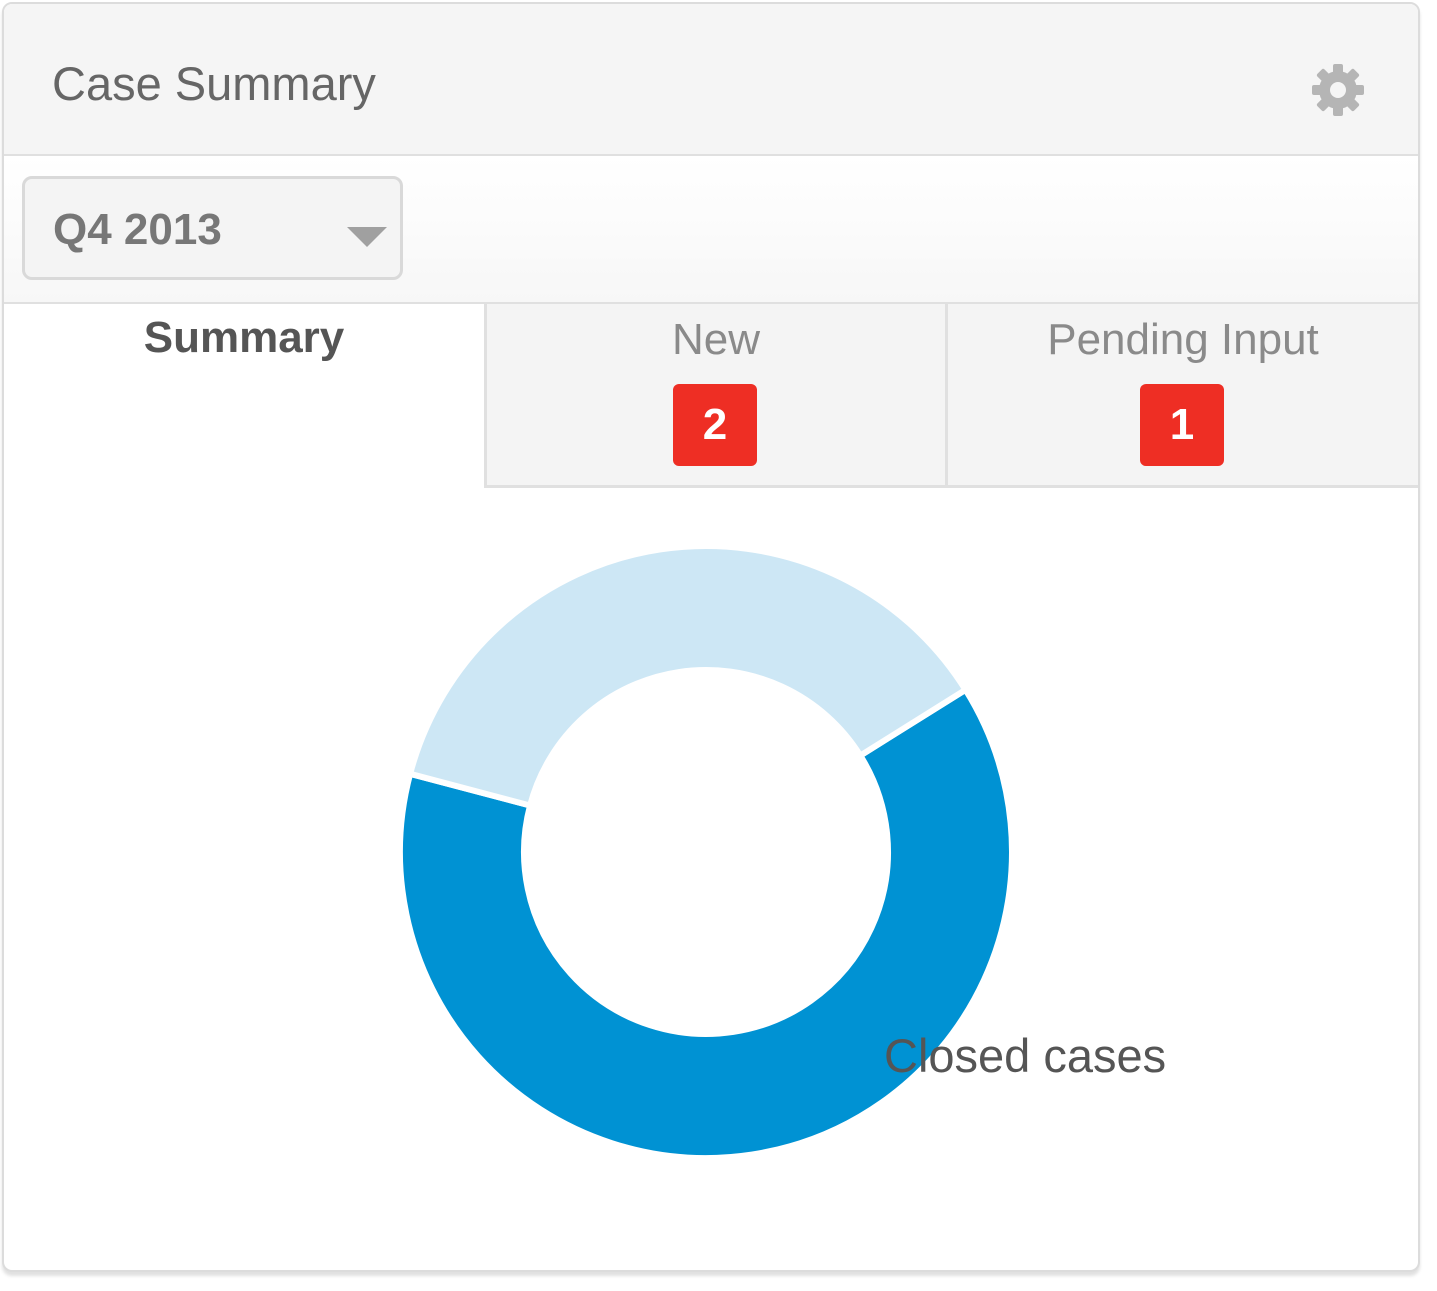 This screenshot has width=1437, height=1291. Describe the element at coordinates (1338, 90) in the screenshot. I see `gear-icon` at that location.